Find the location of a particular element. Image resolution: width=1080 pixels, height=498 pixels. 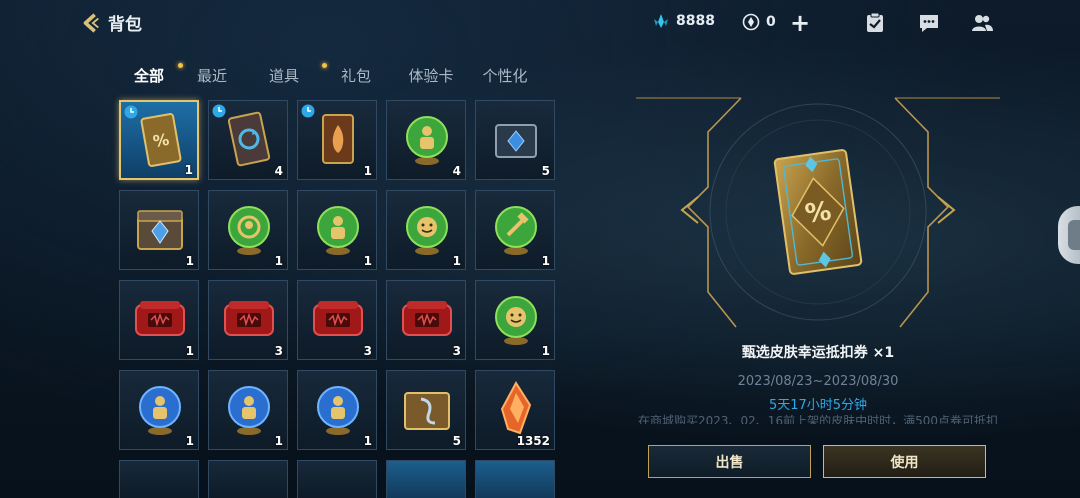

coupon-icon is located at coordinates (751, 22).